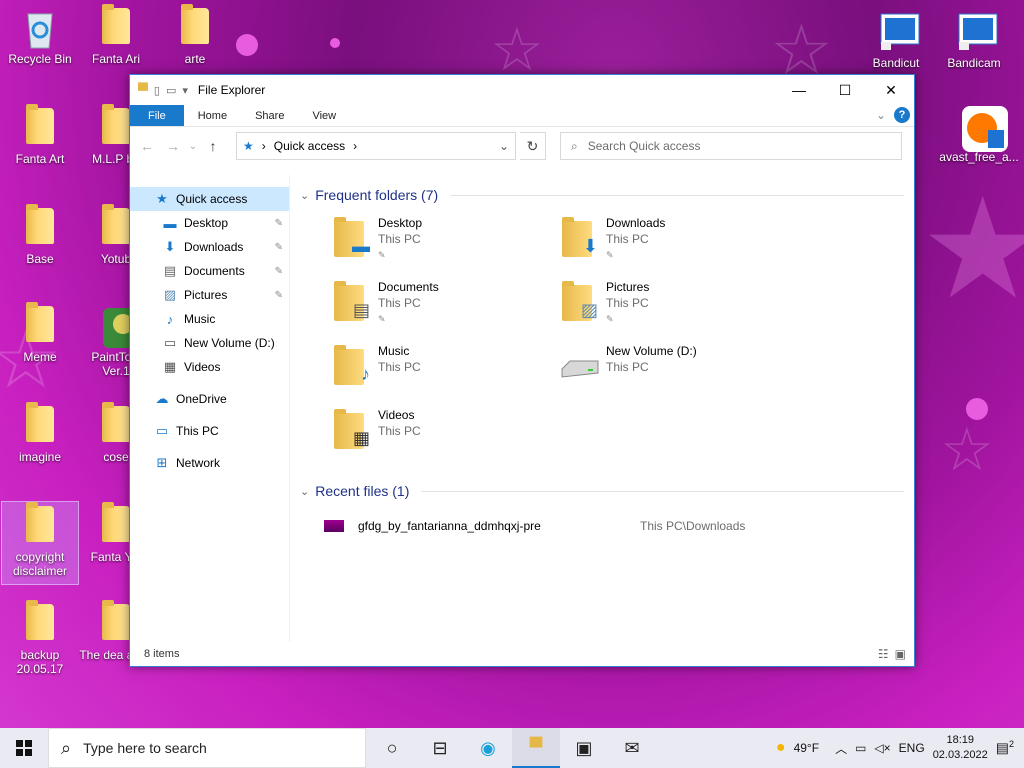 This screenshot has width=1024, height=768. Describe the element at coordinates (209, 271) in the screenshot. I see `nav-item-documents: ▤ Documents ✎` at that location.